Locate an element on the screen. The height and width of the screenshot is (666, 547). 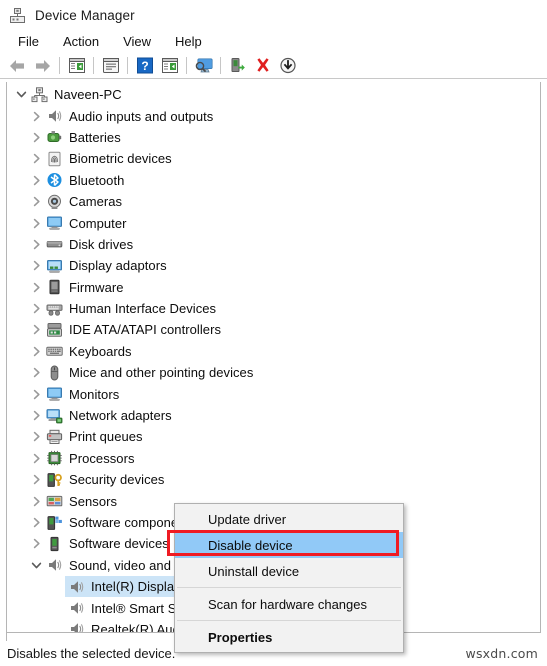
tree-item: Biometric devices is located at coordinates (273, 158).